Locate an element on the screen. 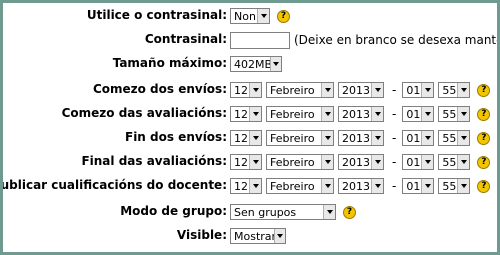 The height and width of the screenshot is (255, 500). assessment-end-day-select: 12 is located at coordinates (246, 162).